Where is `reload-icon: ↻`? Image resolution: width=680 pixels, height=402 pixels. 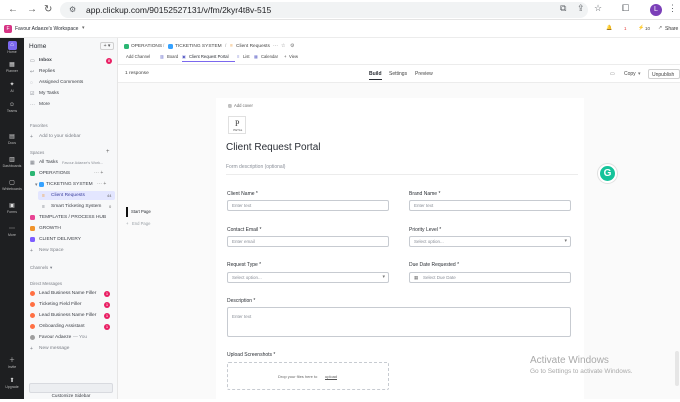 reload-icon: ↻ is located at coordinates (48, 10).